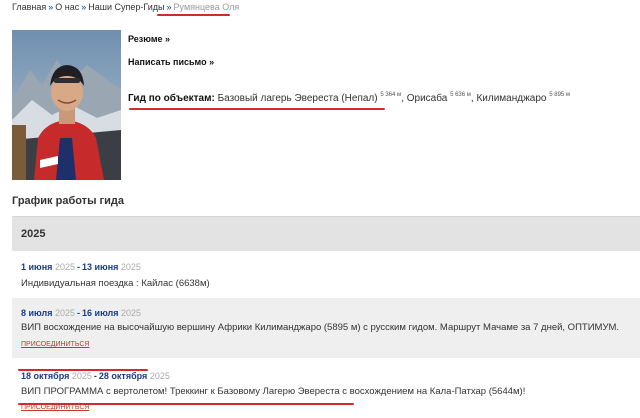 This screenshot has width=640, height=418. Describe the element at coordinates (391, 95) in the screenshot. I see `guide-object-height: 5 364 м` at that location.